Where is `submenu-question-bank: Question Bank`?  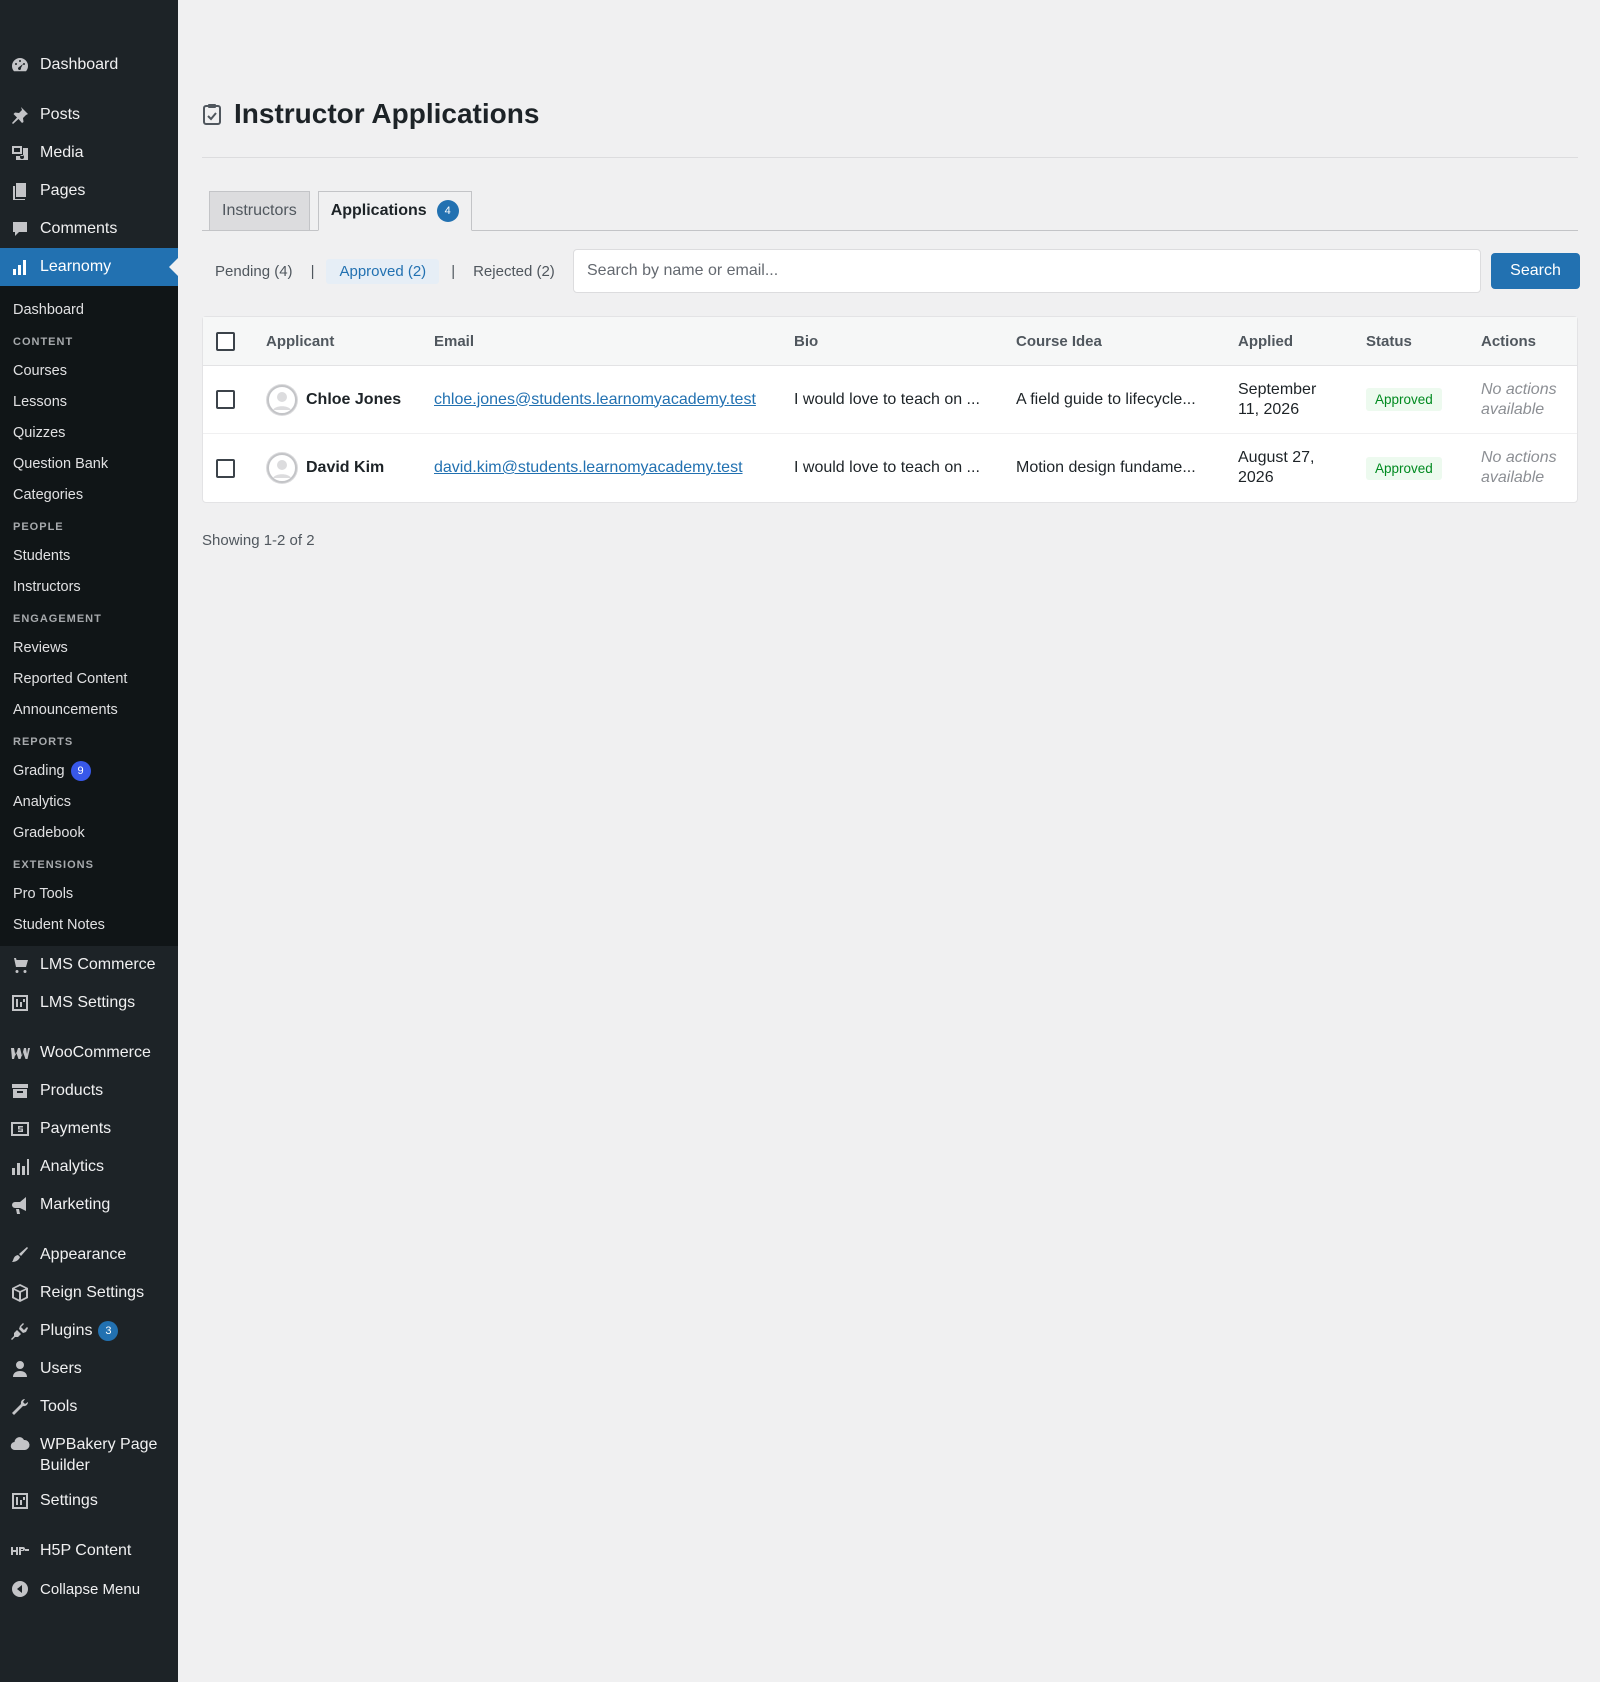
submenu-question-bank: Question Bank is located at coordinates (89, 463).